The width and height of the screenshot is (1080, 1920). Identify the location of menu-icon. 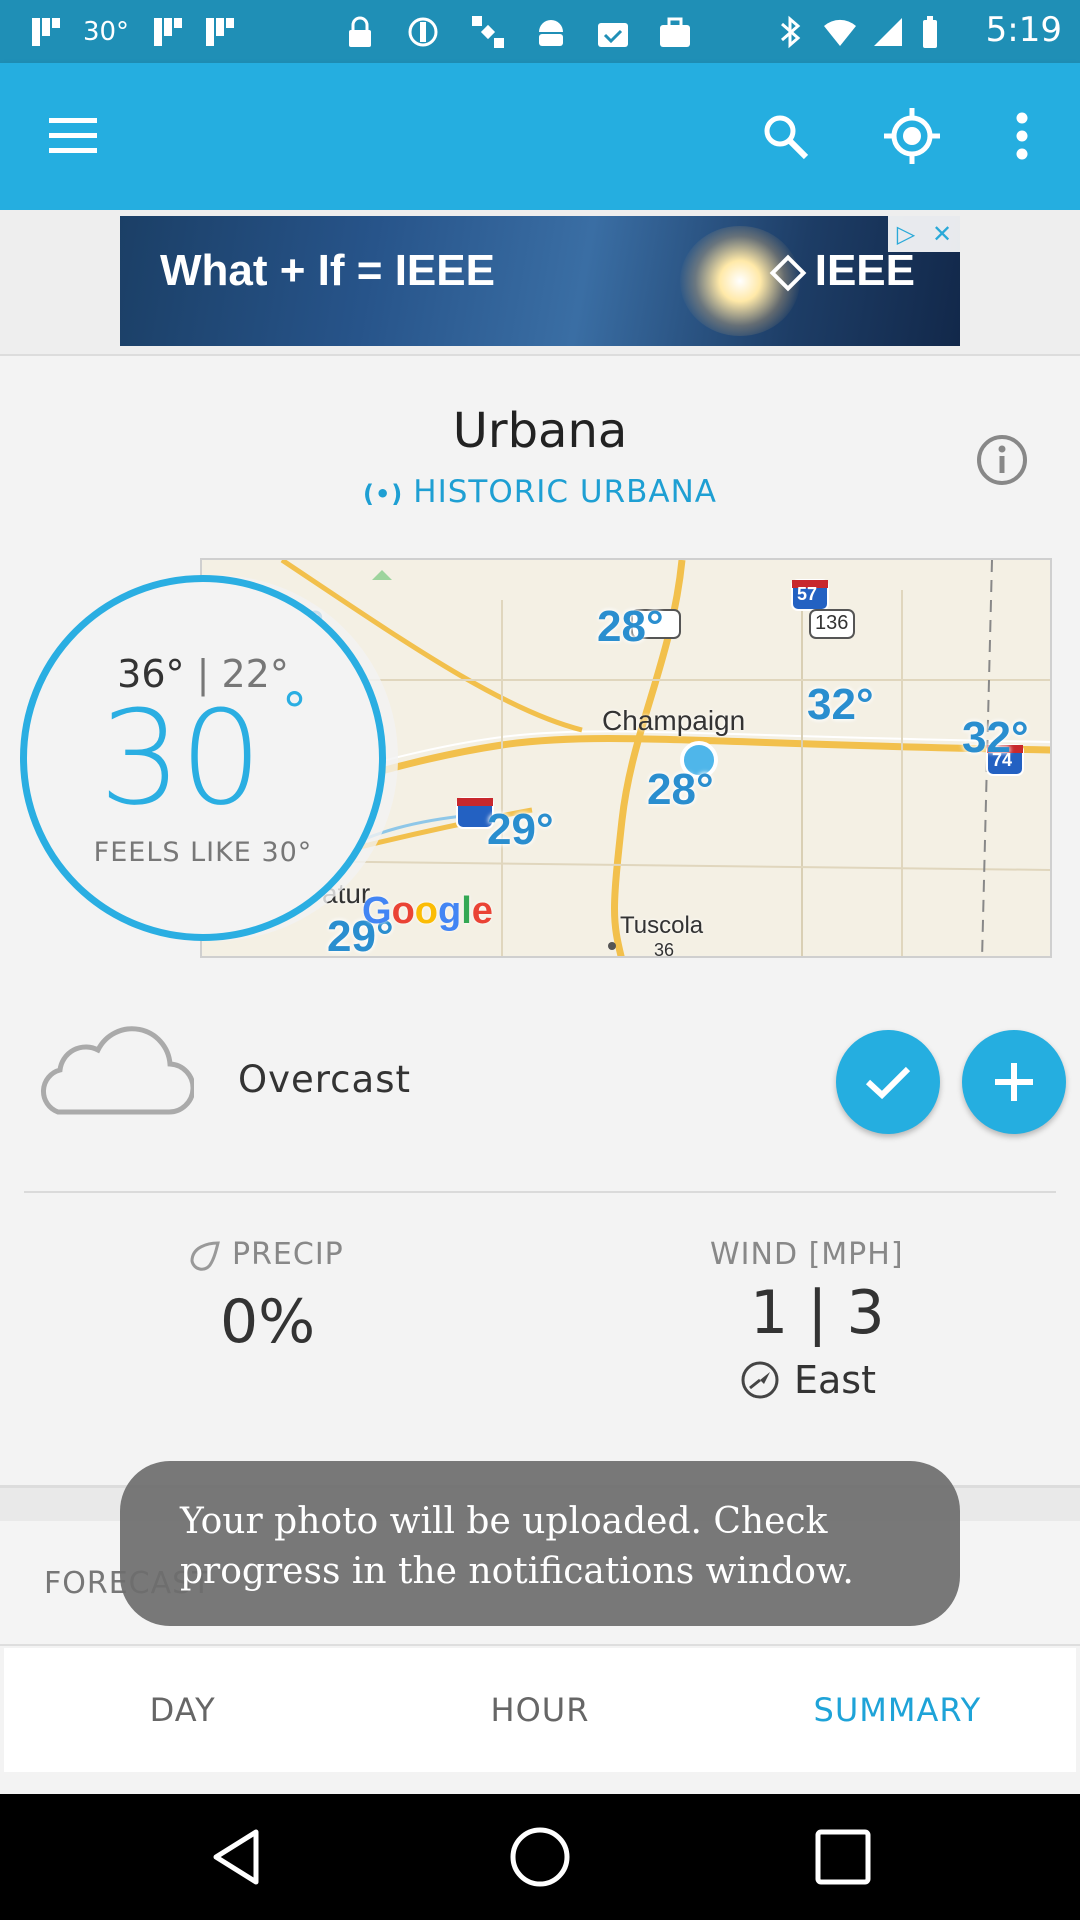
(73, 135).